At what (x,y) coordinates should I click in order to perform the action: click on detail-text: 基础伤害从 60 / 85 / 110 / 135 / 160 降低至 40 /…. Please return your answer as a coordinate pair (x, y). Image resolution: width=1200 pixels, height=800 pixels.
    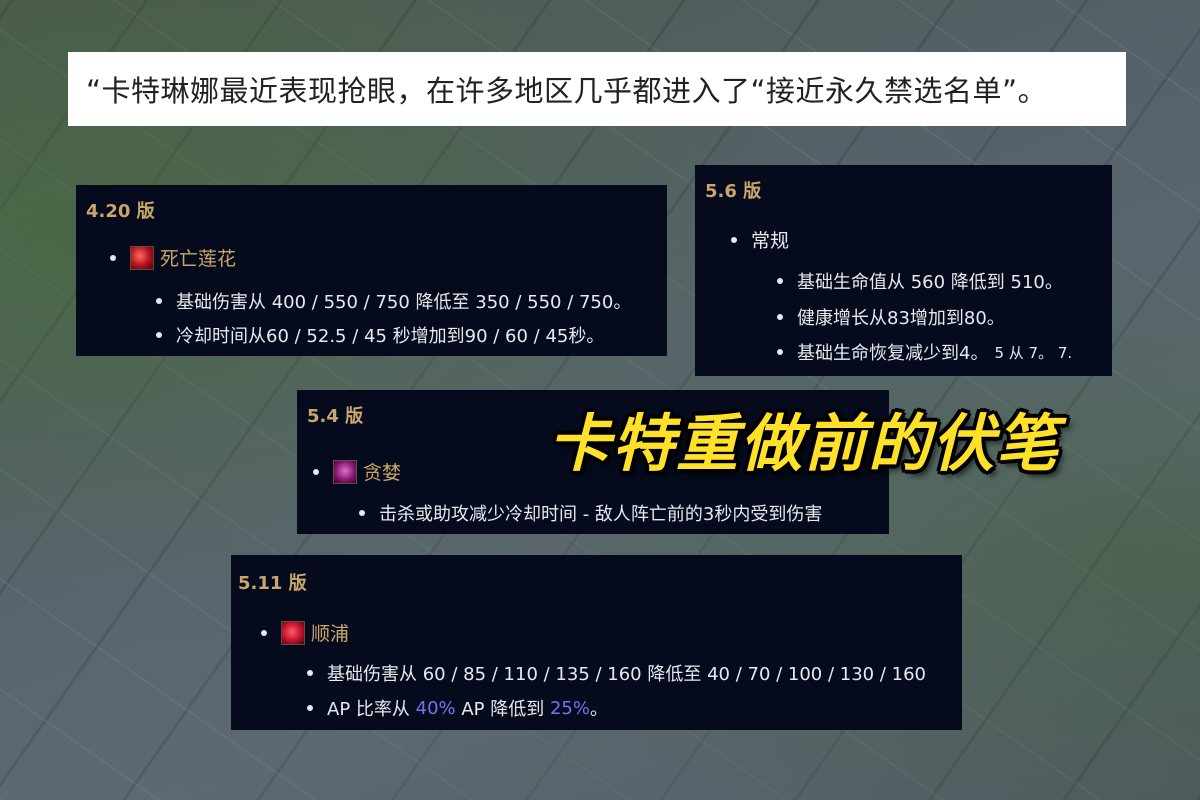
    Looking at the image, I should click on (626, 674).